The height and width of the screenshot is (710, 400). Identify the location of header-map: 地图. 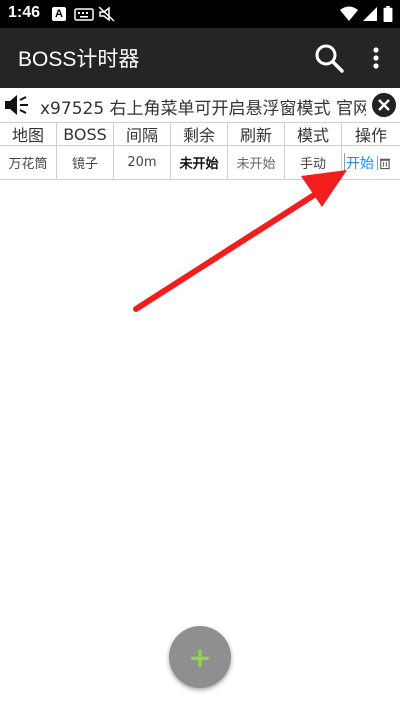
(28, 134).